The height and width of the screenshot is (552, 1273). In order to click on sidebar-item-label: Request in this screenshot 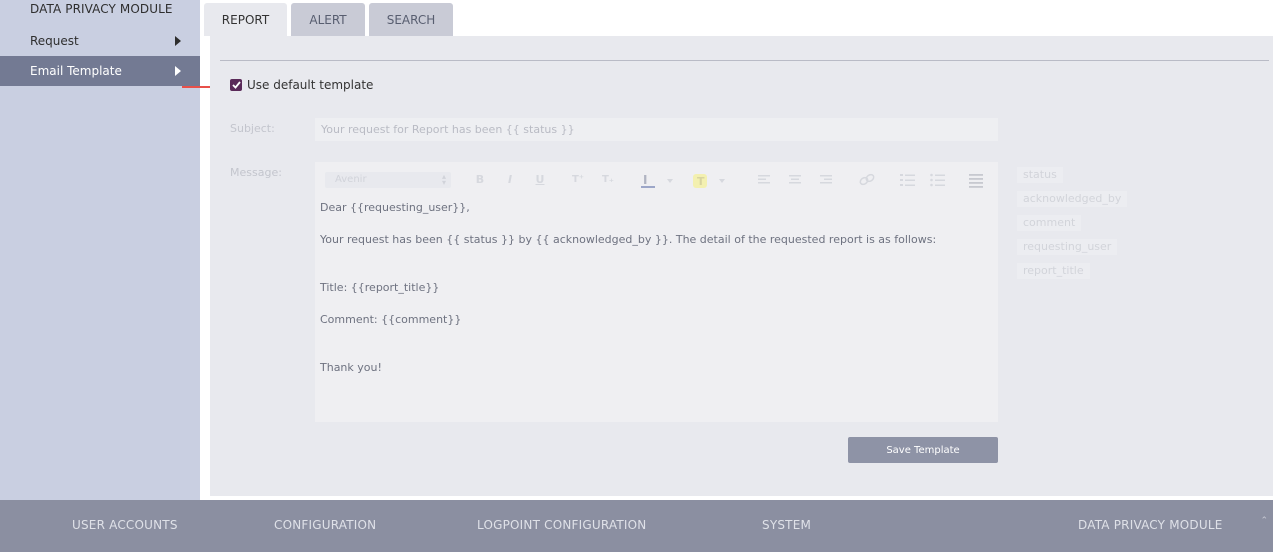, I will do `click(54, 41)`.